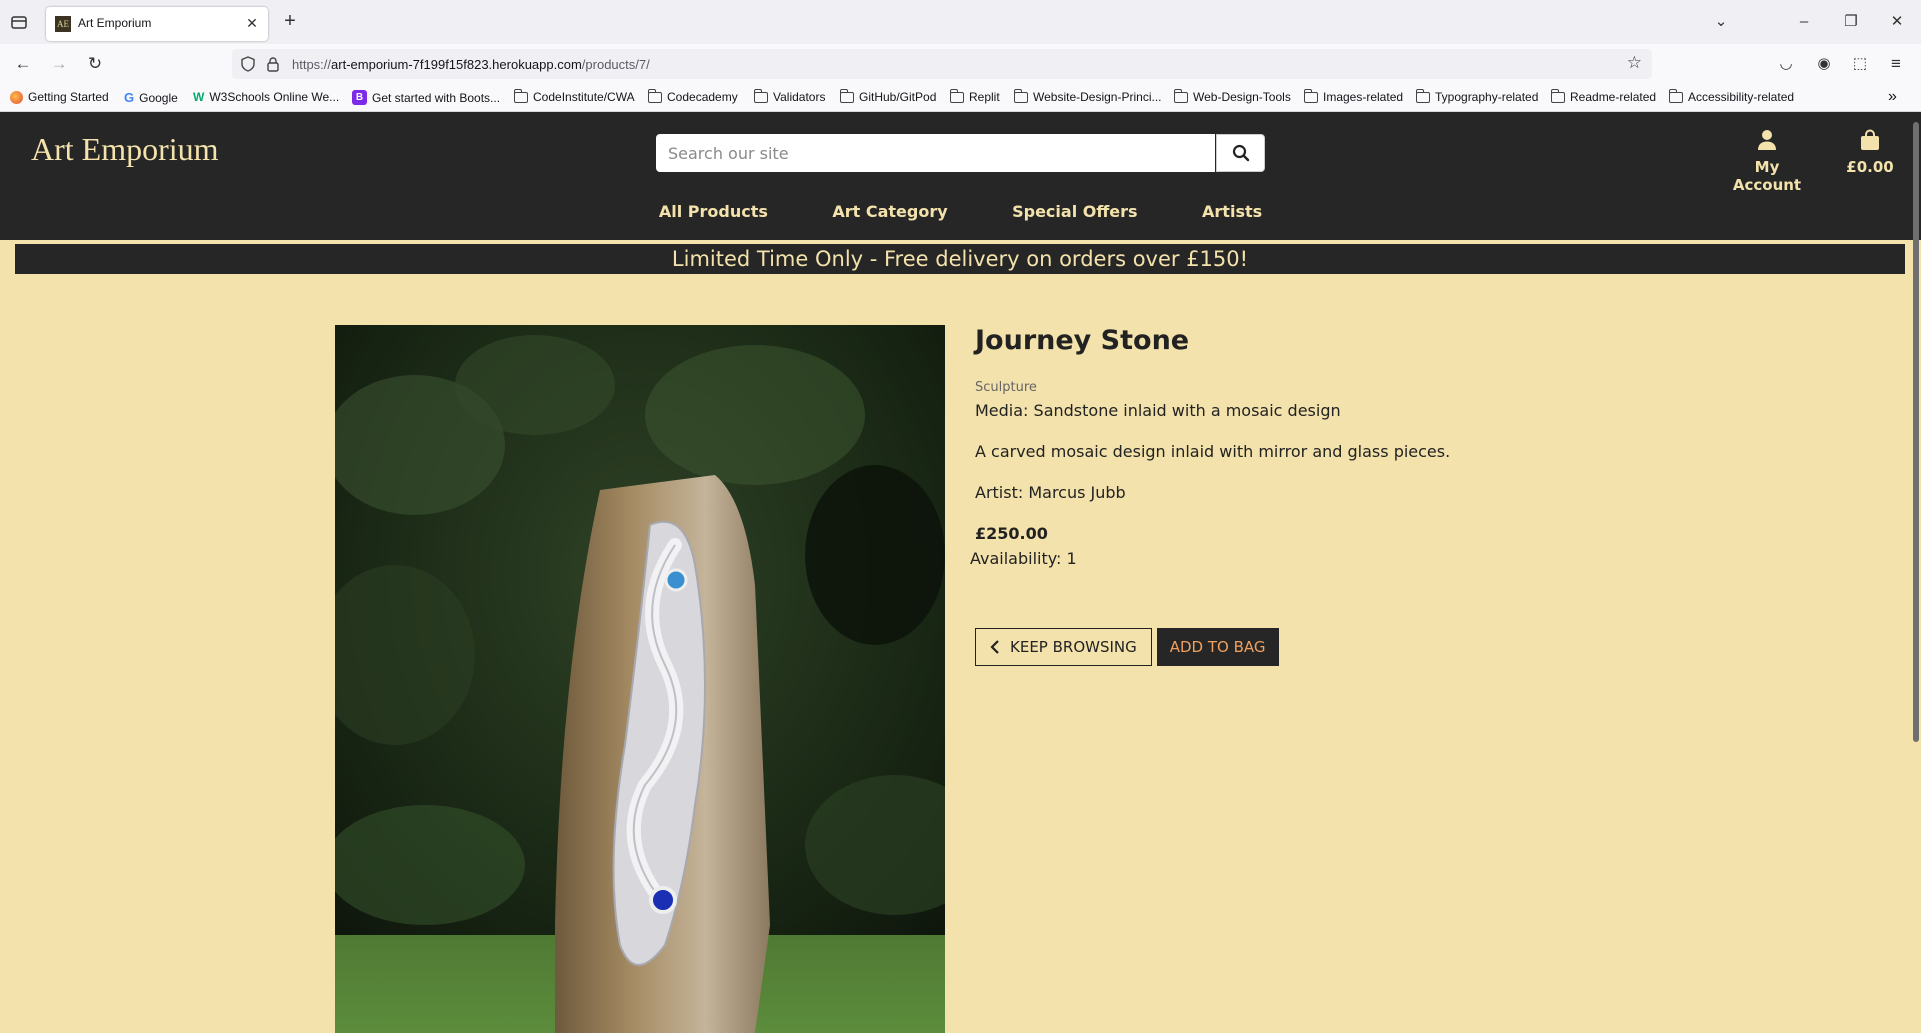 The width and height of the screenshot is (1921, 1033). I want to click on bookmark-folder: Images-related, so click(1353, 96).